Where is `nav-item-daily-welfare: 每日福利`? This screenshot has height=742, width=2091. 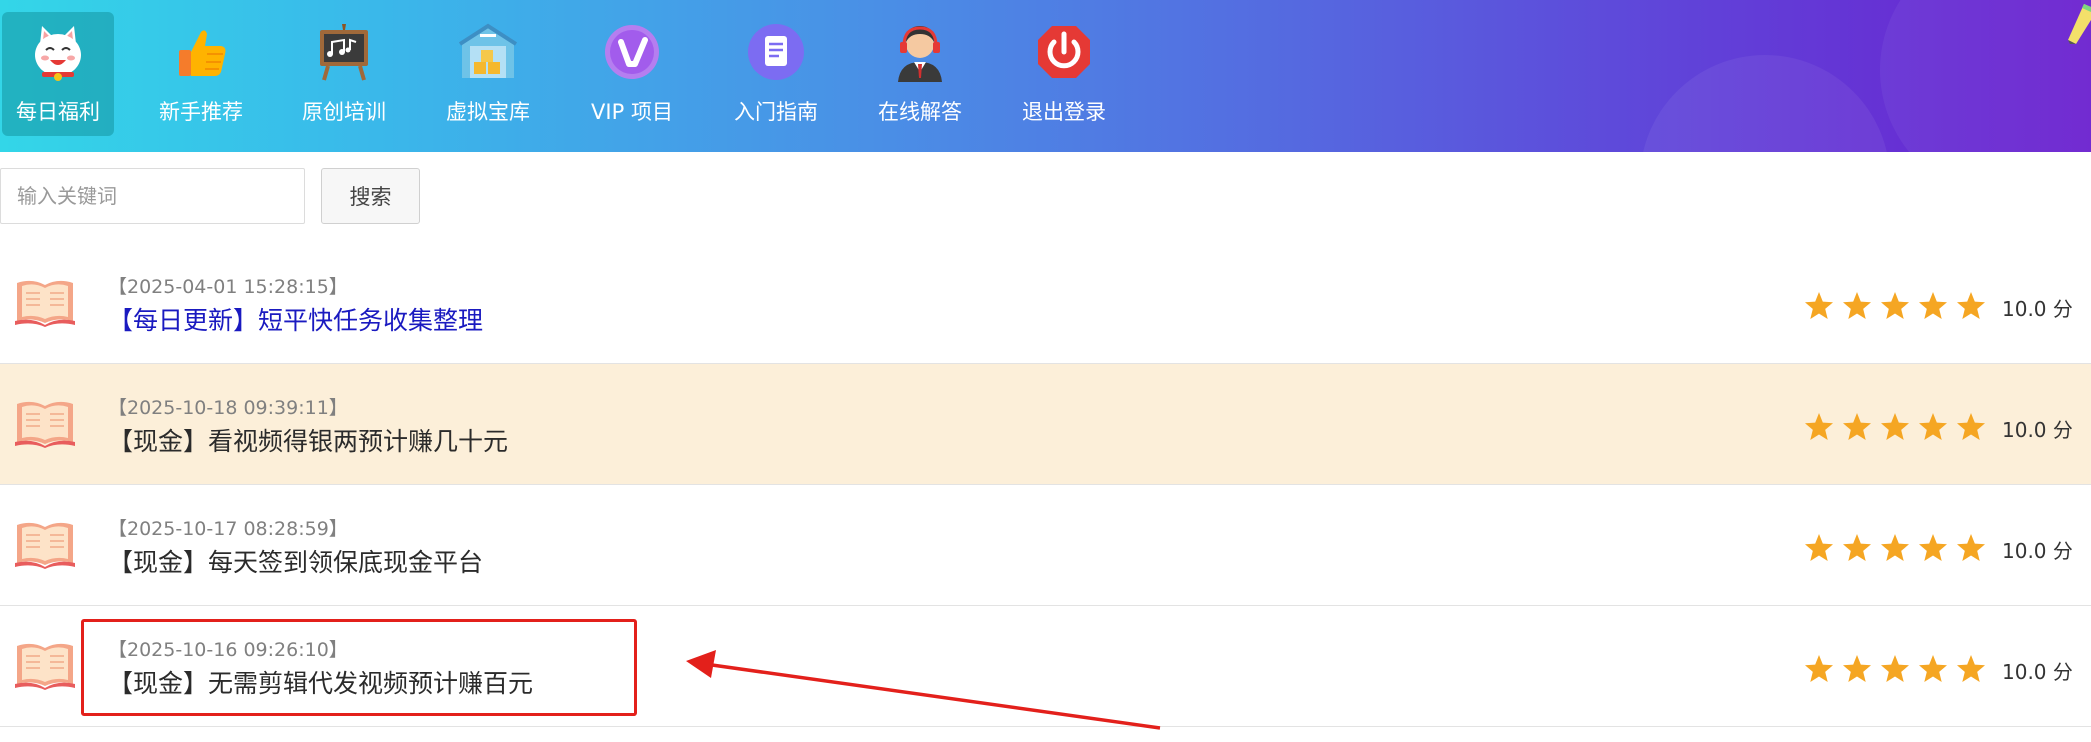
nav-item-daily-welfare: 每日福利 is located at coordinates (58, 74).